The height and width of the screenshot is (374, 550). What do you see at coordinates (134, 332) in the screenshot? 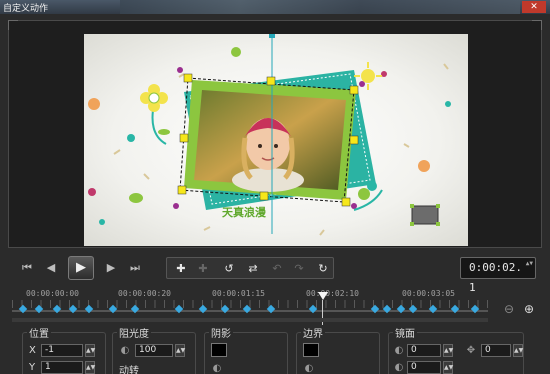
I see `opacity-title: 阻光度` at bounding box center [134, 332].